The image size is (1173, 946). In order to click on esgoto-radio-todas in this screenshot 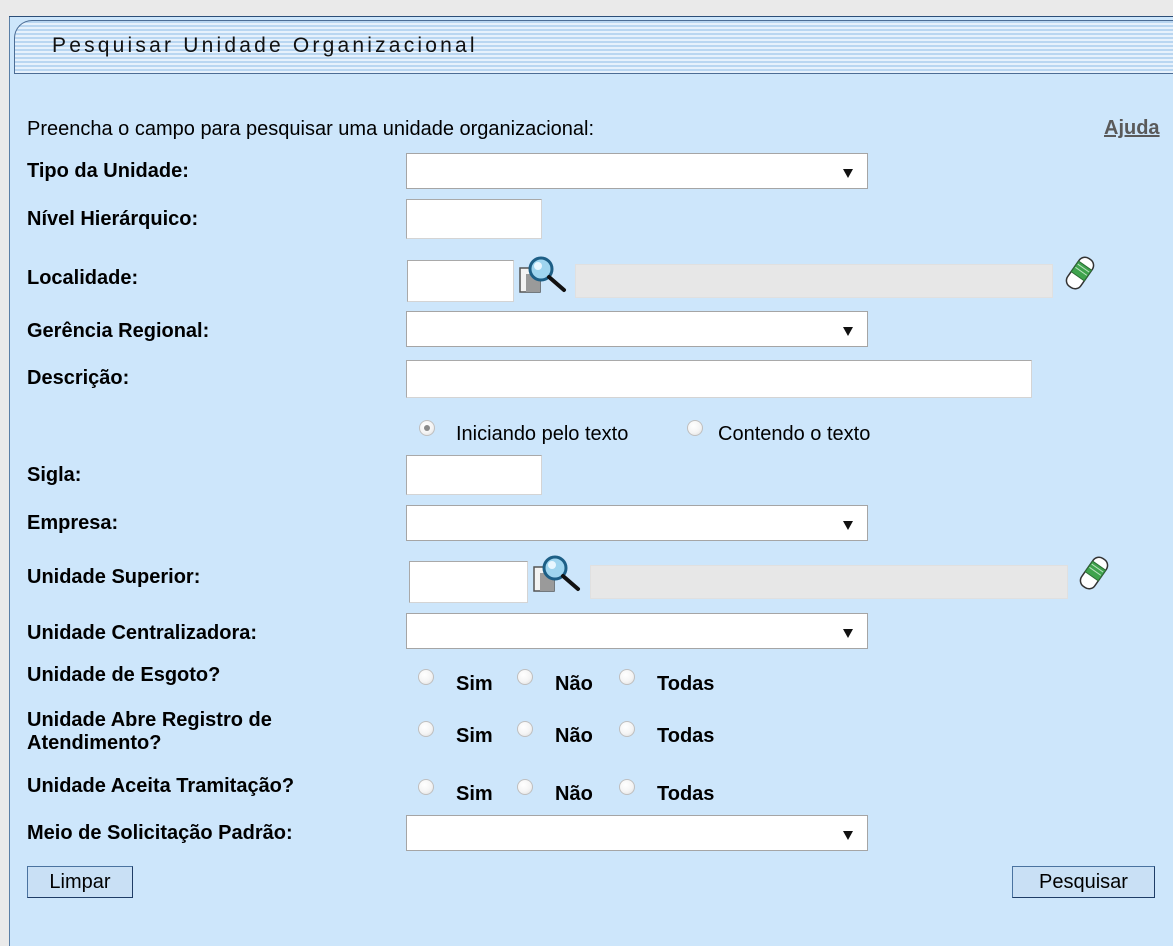, I will do `click(627, 677)`.